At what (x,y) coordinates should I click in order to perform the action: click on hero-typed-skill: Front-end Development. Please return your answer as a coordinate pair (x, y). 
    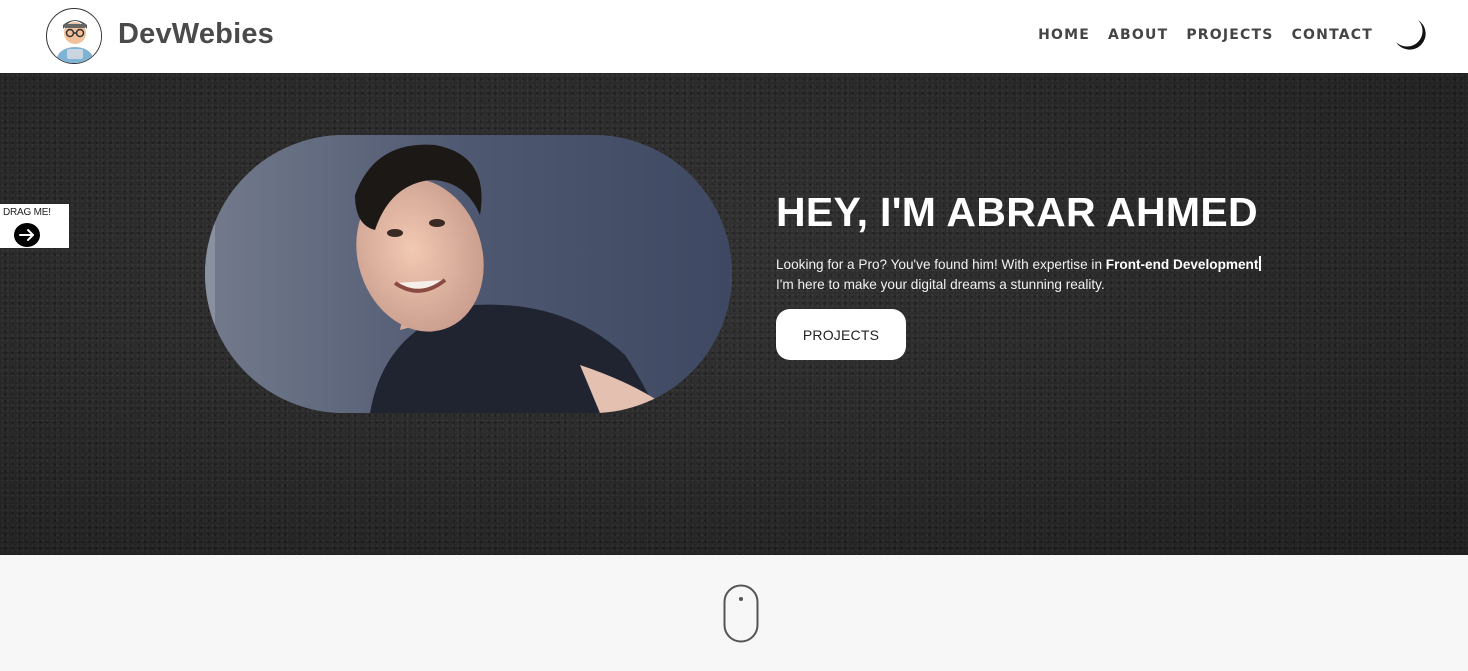
    Looking at the image, I should click on (1182, 264).